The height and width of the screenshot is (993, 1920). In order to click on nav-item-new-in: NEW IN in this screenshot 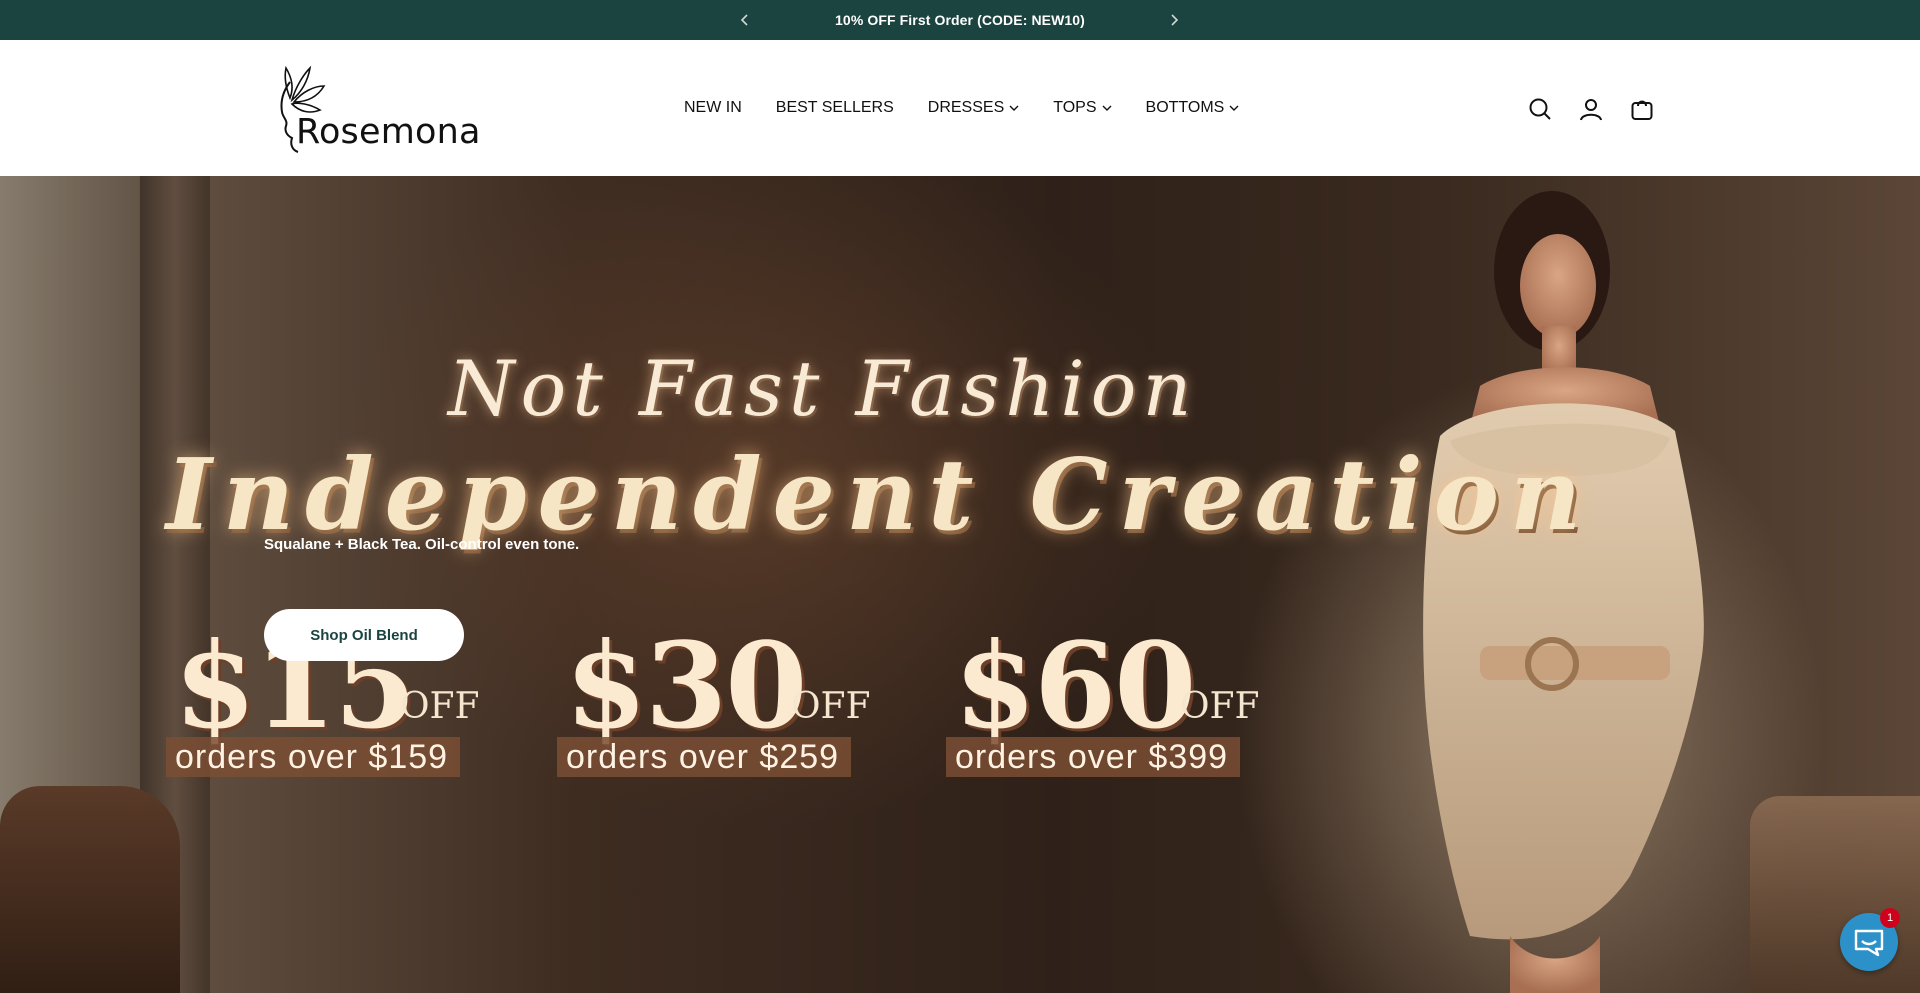, I will do `click(713, 108)`.